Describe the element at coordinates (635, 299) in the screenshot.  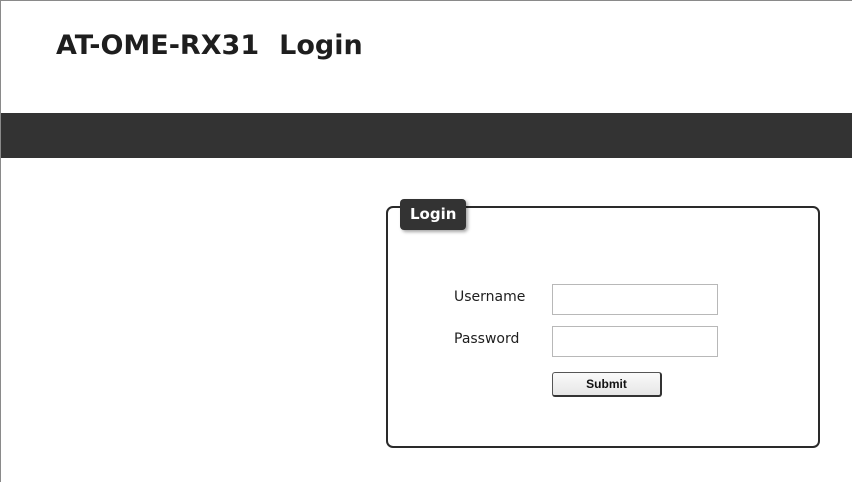
I see `username-field` at that location.